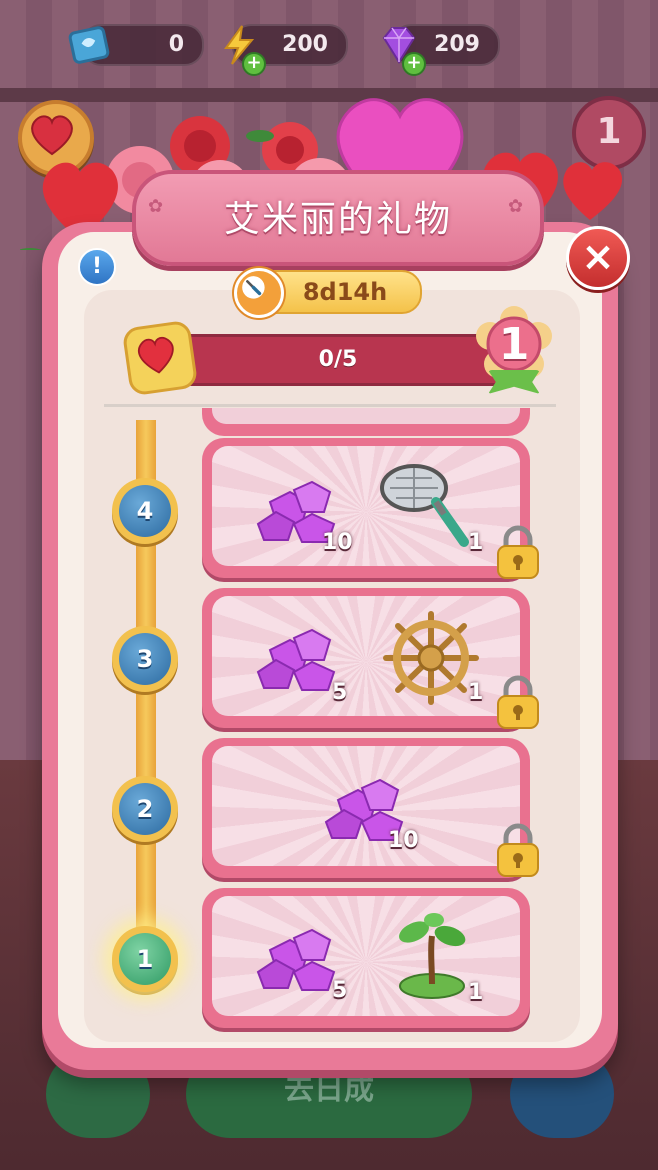 Image resolution: width=658 pixels, height=1170 pixels. Describe the element at coordinates (598, 258) in the screenshot. I see `close-button: ×` at that location.